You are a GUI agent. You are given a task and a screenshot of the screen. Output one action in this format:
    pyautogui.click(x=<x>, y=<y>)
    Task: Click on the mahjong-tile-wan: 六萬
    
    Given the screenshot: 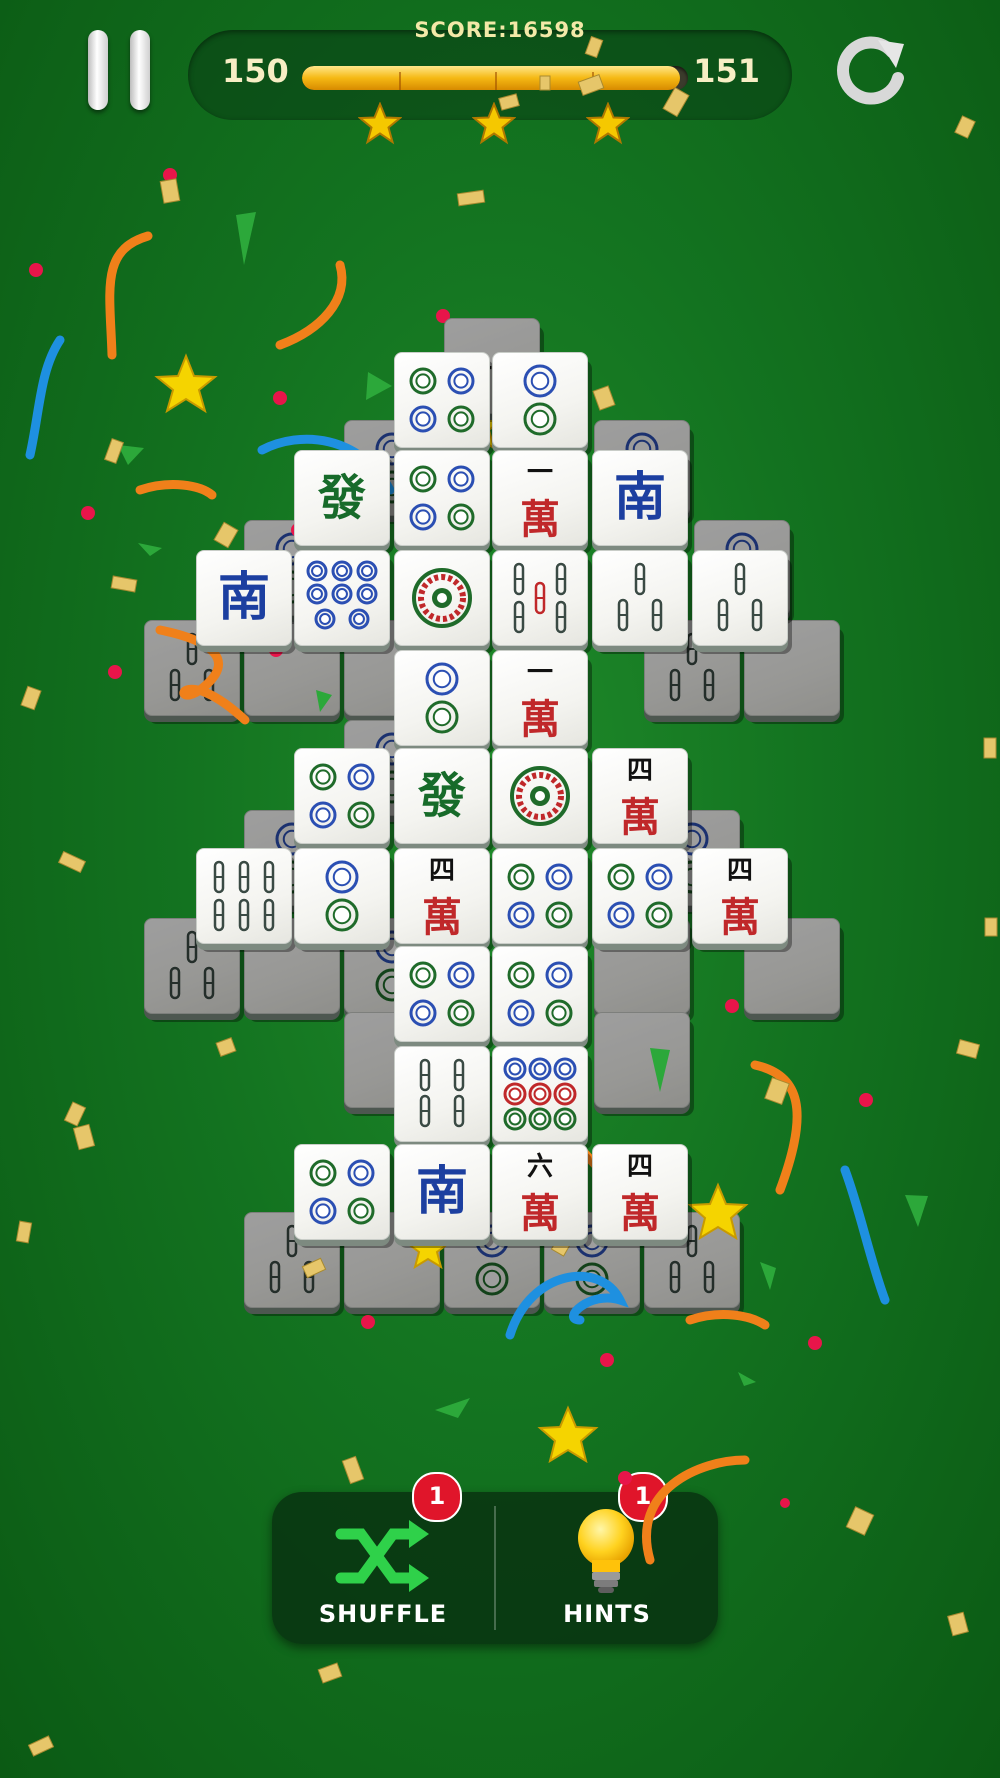 What is the action you would take?
    pyautogui.click(x=542, y=1196)
    